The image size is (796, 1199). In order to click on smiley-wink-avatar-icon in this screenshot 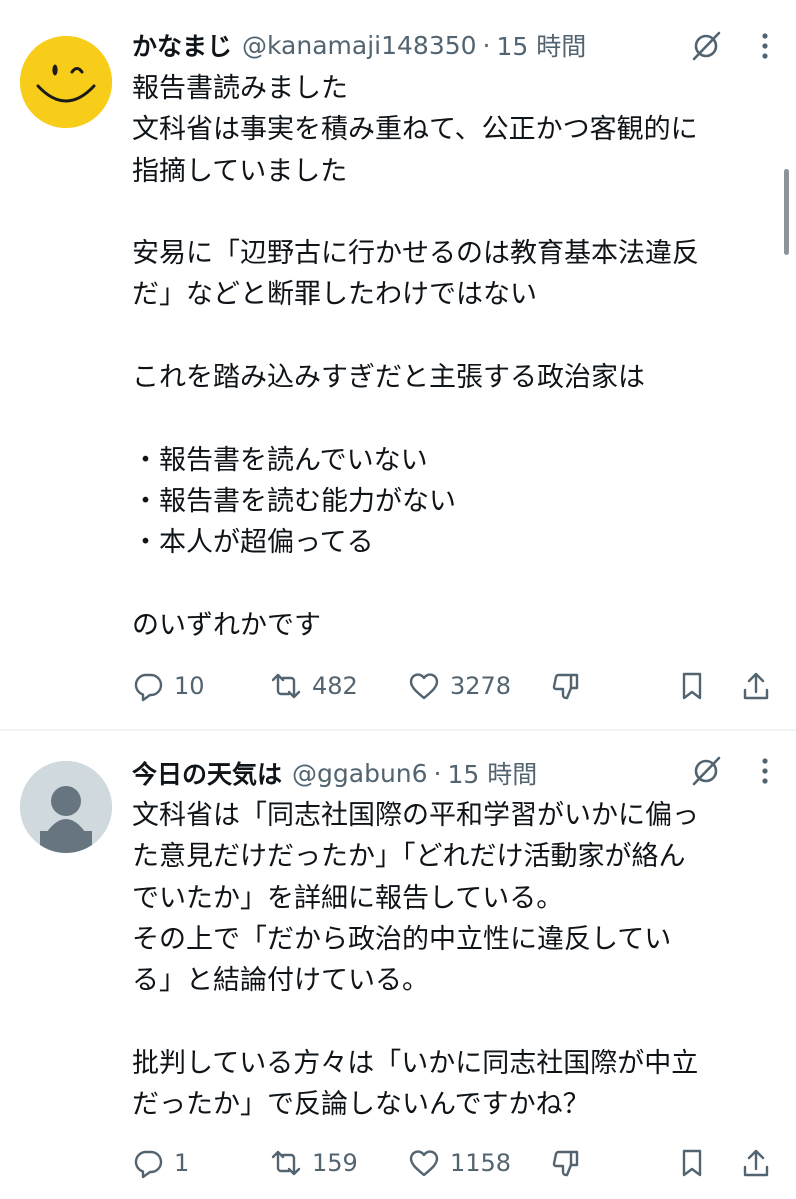, I will do `click(66, 82)`.